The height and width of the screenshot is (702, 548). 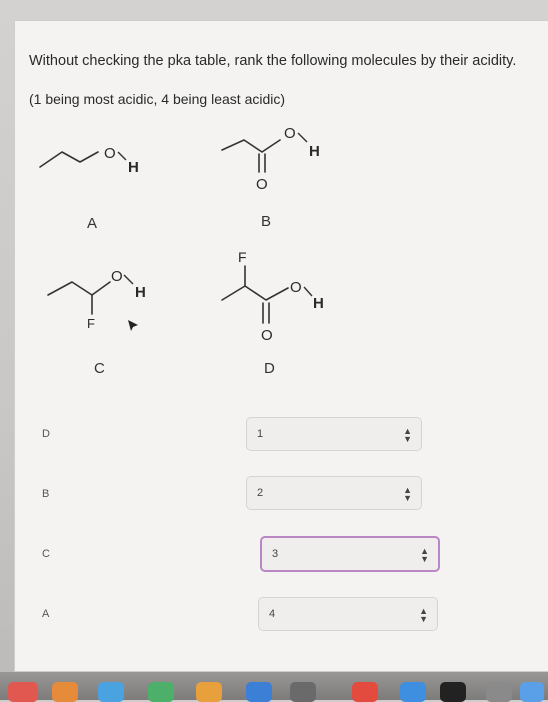 What do you see at coordinates (46, 614) in the screenshot?
I see `ranking-row-label-4: A` at bounding box center [46, 614].